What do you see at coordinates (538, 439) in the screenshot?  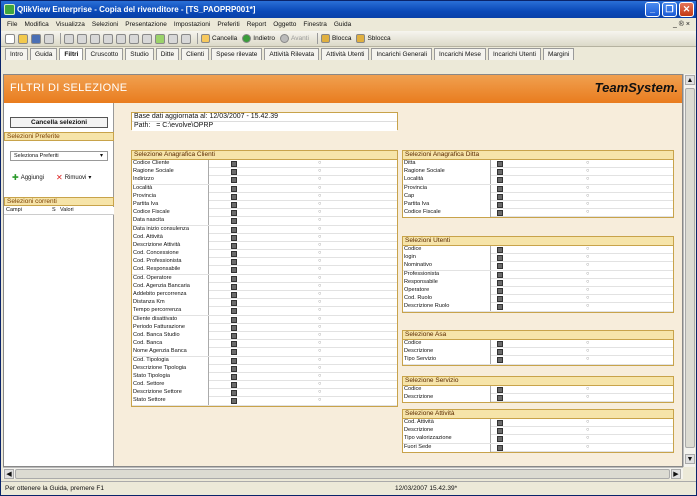 I see `filter-row: Tipo valorizzazione ○` at bounding box center [538, 439].